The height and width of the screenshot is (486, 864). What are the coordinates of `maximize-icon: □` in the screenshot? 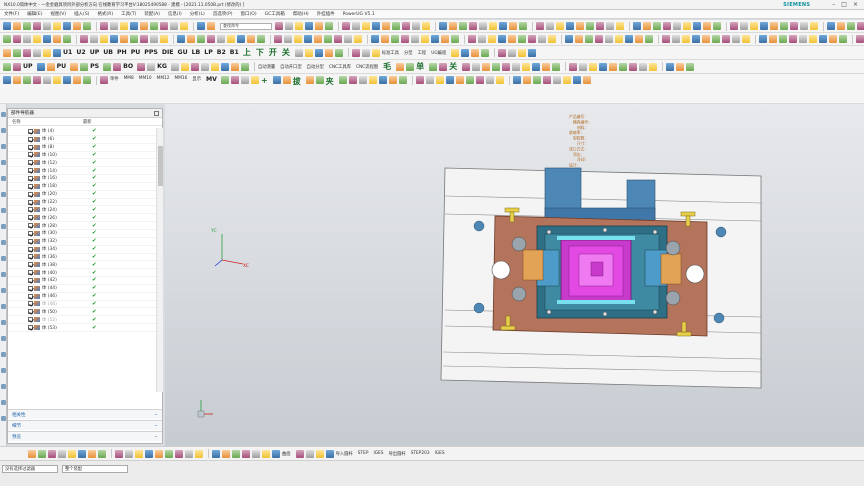 It's located at (844, 4).